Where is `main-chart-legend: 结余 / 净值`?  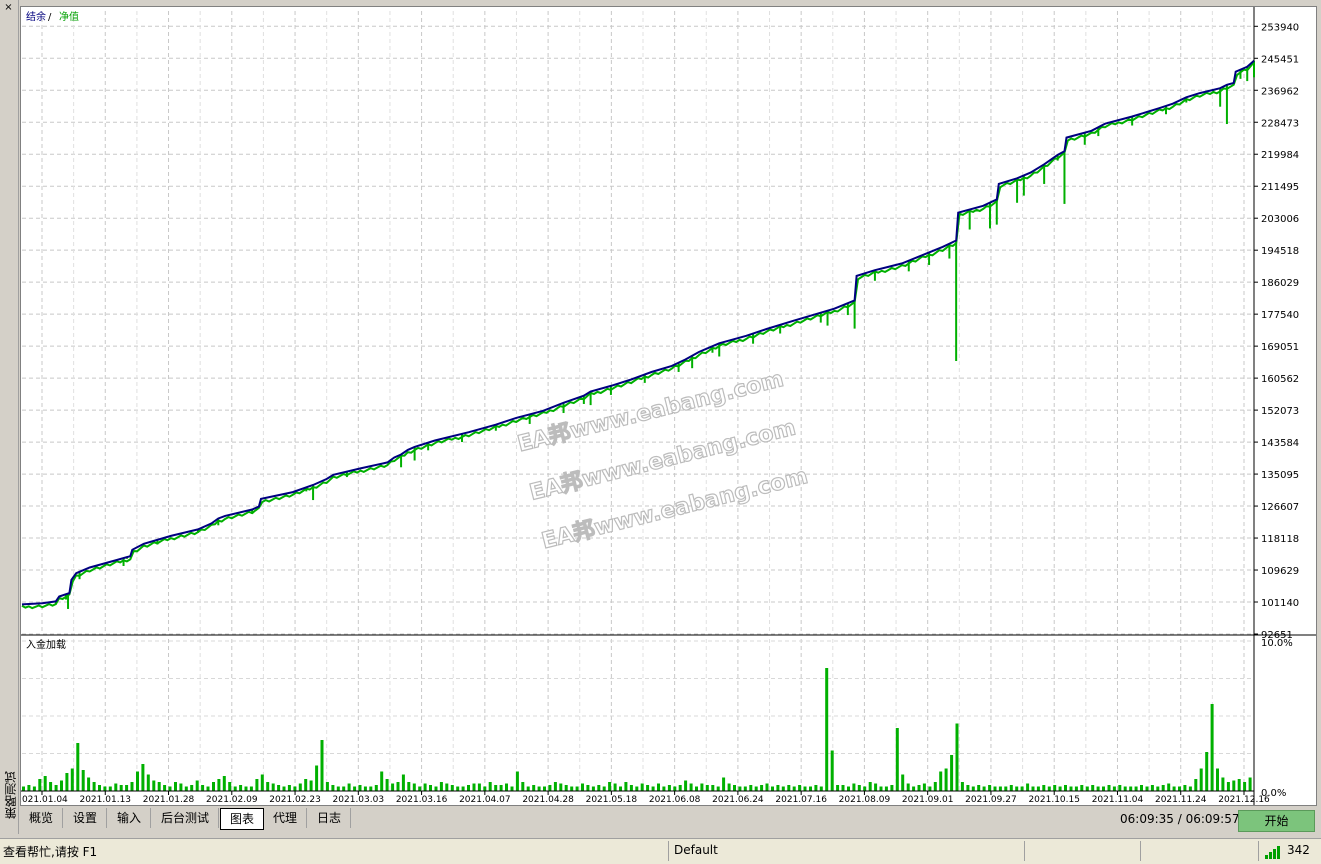
main-chart-legend: 结余 / 净值 is located at coordinates (52, 16).